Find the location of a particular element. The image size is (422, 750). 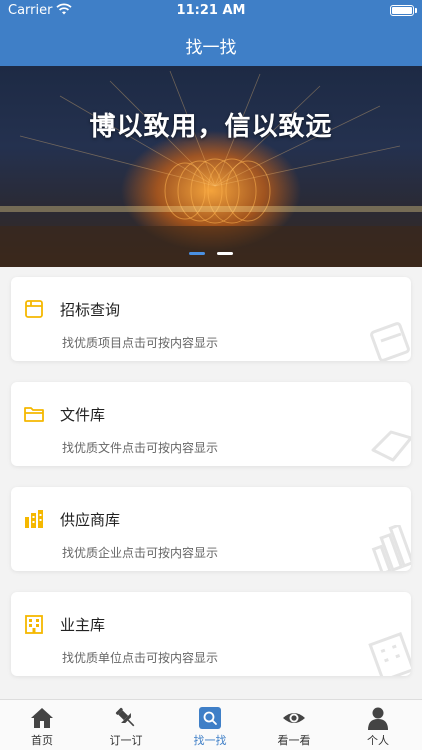

tab-personal: 个人 is located at coordinates (378, 725).